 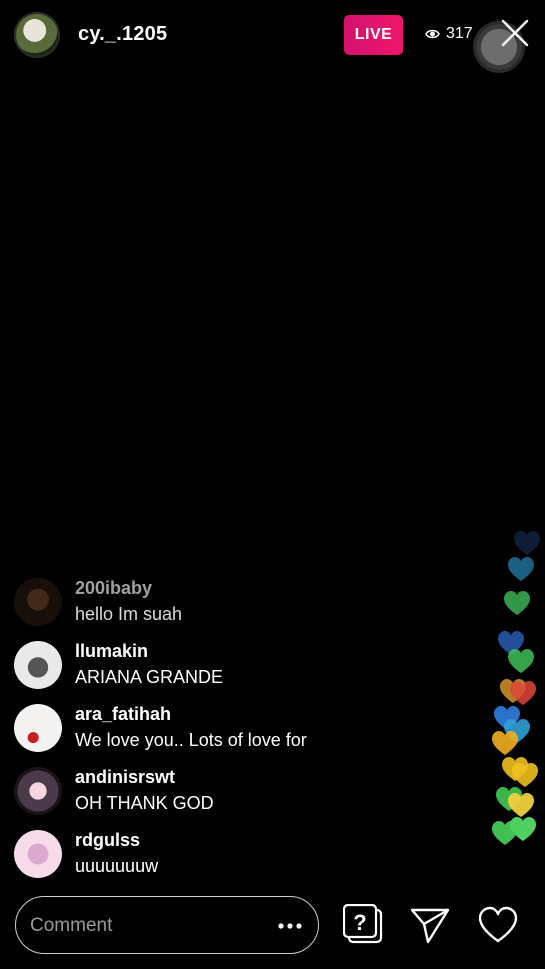 What do you see at coordinates (240, 604) in the screenshot?
I see `comment-item: 200ibaby hello Im suah` at bounding box center [240, 604].